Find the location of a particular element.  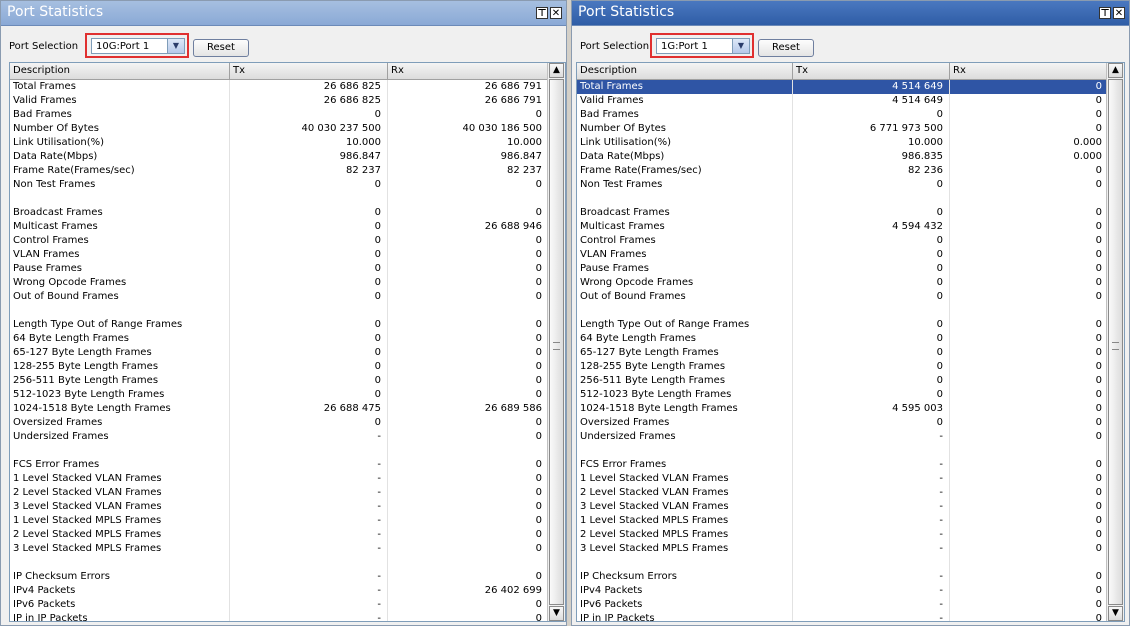

port-selection-dropdown: 10G:Port 1 ▼ is located at coordinates (138, 46).